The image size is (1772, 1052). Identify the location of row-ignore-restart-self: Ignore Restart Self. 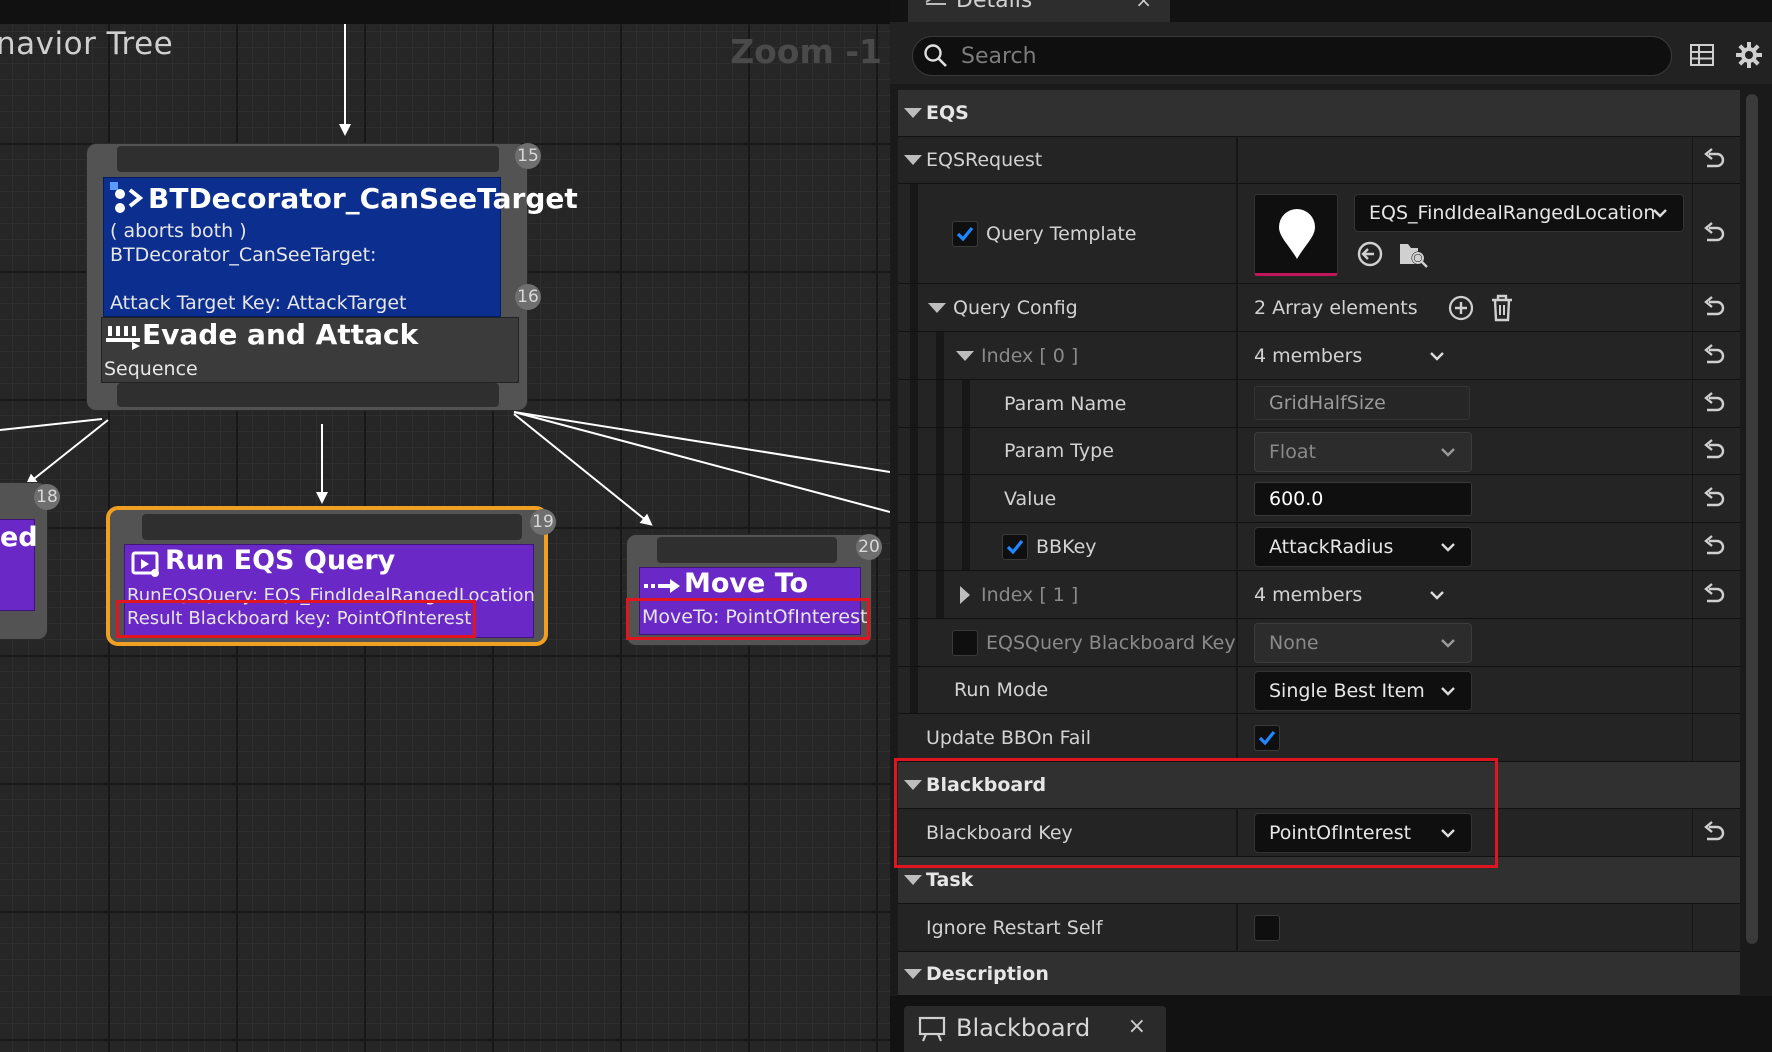
(1319, 928).